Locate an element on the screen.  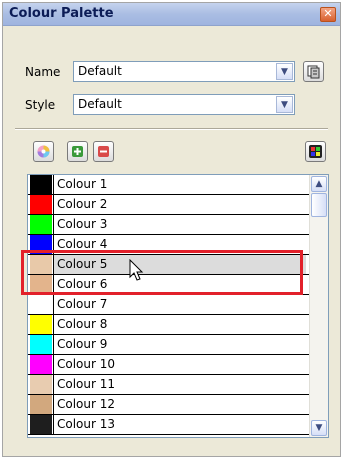
colour-row: Colour 2 is located at coordinates (168, 205).